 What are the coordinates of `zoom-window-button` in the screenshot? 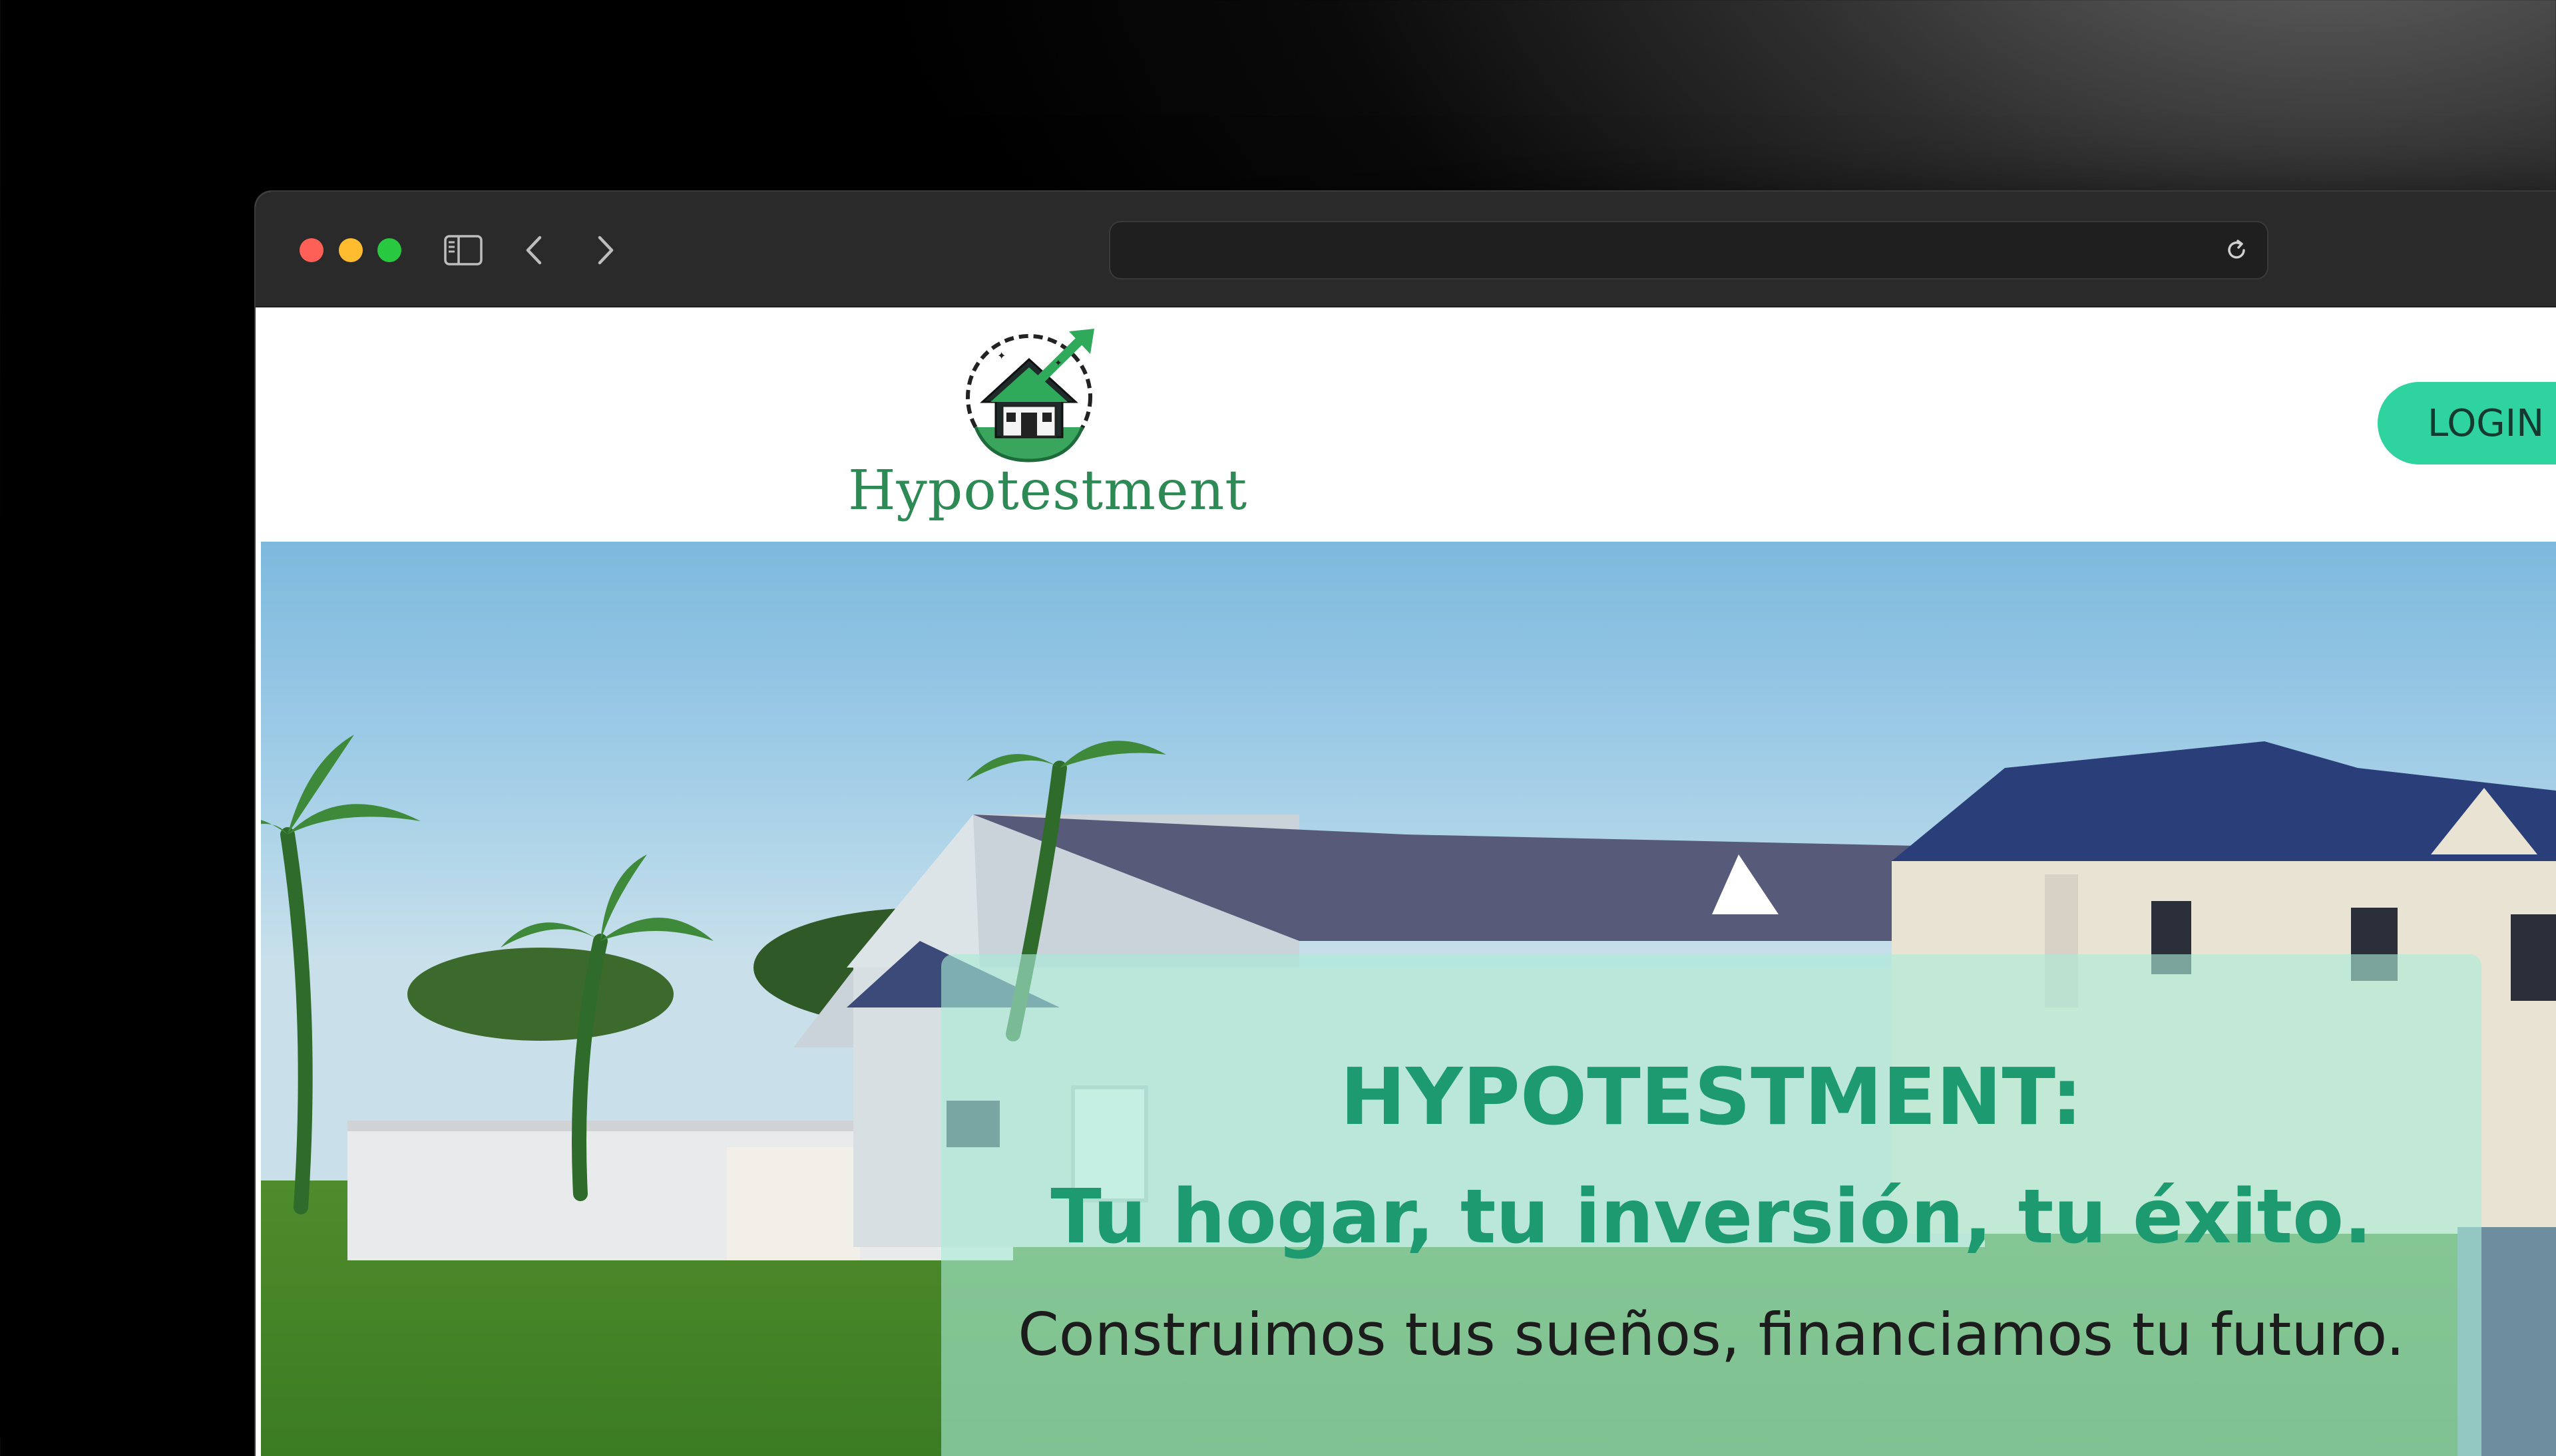 It's located at (389, 250).